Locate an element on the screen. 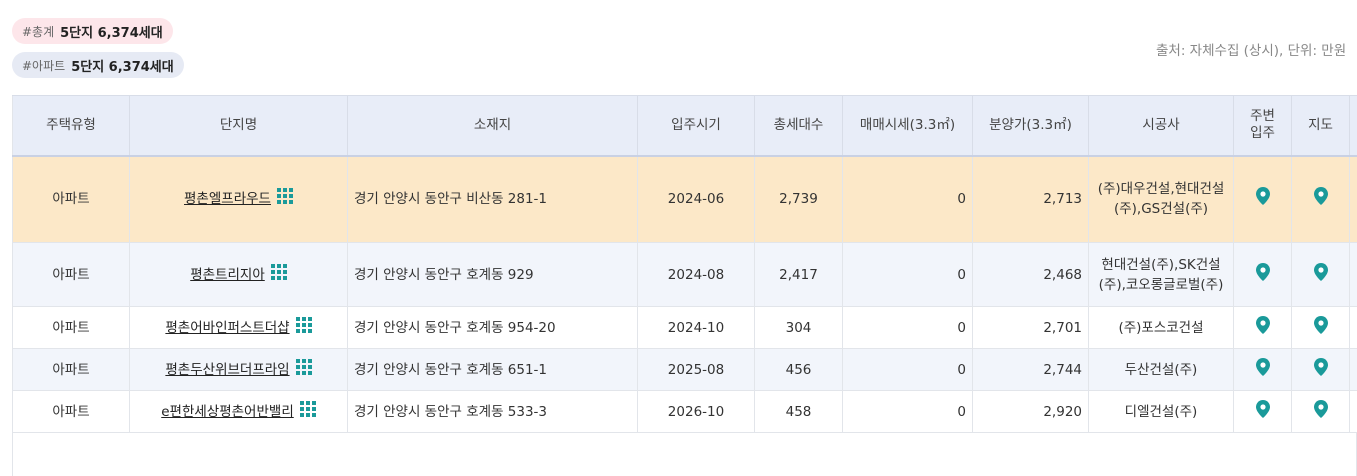  cell-presale-price: 2,701 is located at coordinates (1030, 327).